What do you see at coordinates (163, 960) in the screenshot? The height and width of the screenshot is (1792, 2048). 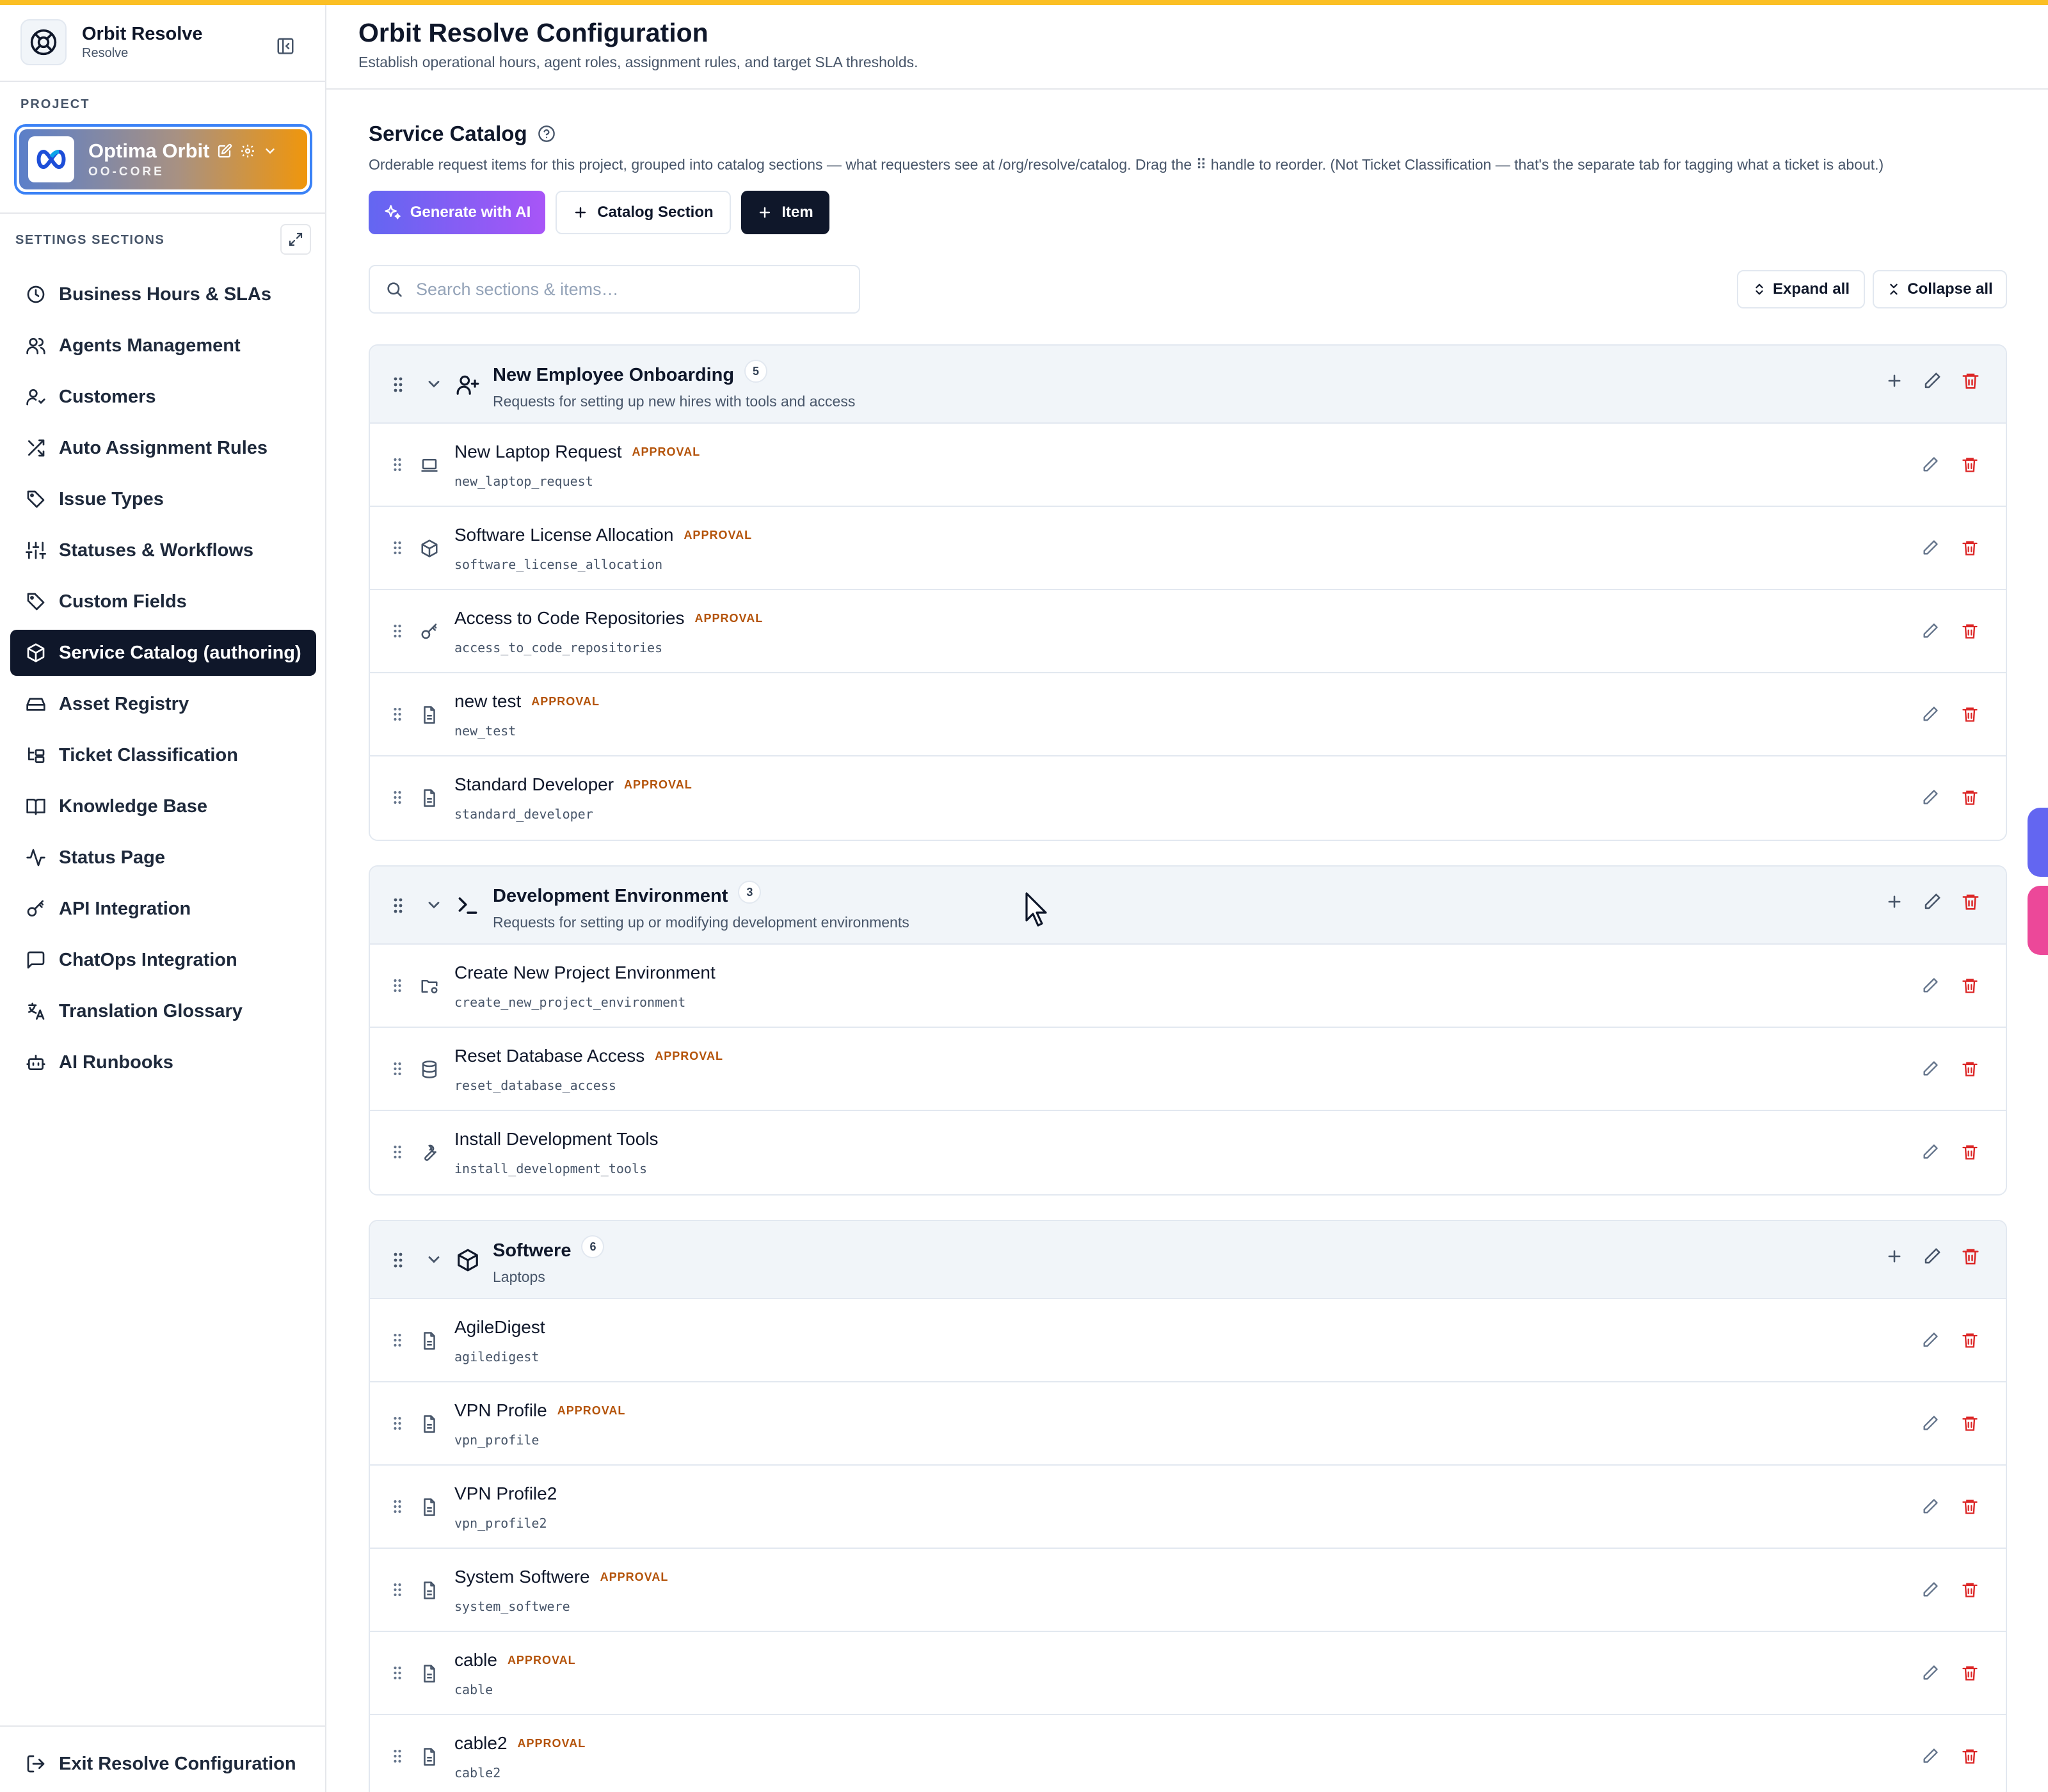 I see `sidebar-item-chatops: ChatOps Integration` at bounding box center [163, 960].